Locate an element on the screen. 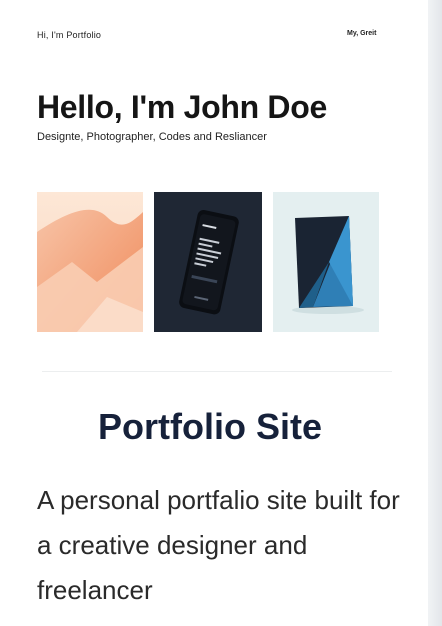 The height and width of the screenshot is (626, 442). page-edge-shadow is located at coordinates (435, 313).